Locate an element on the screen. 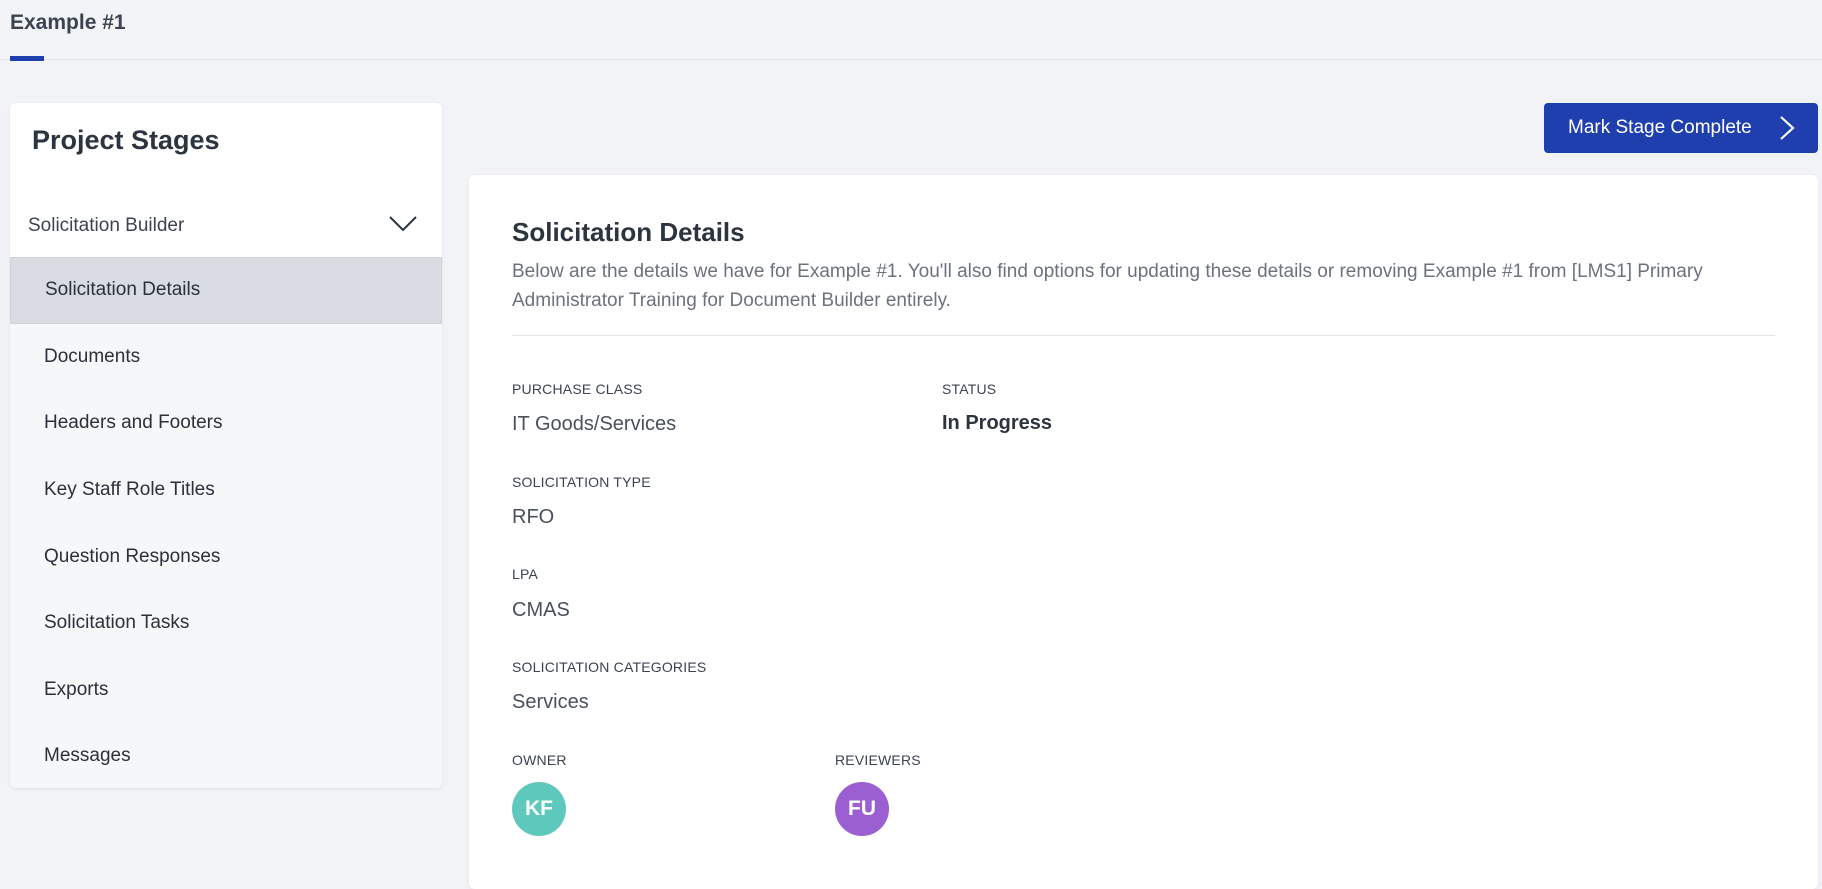 Image resolution: width=1822 pixels, height=889 pixels. stage-item-headers-and-footers: Headers and Footers is located at coordinates (226, 423).